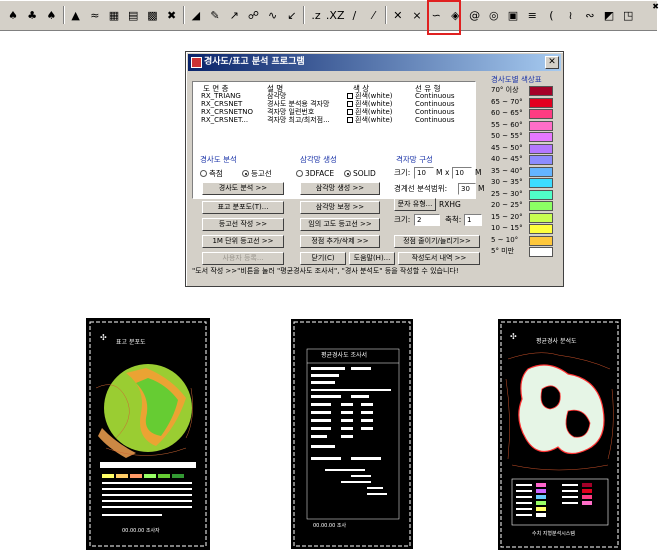 The height and width of the screenshot is (552, 661). Describe the element at coordinates (253, 15) in the screenshot. I see `node-line-icon: ☍` at that location.